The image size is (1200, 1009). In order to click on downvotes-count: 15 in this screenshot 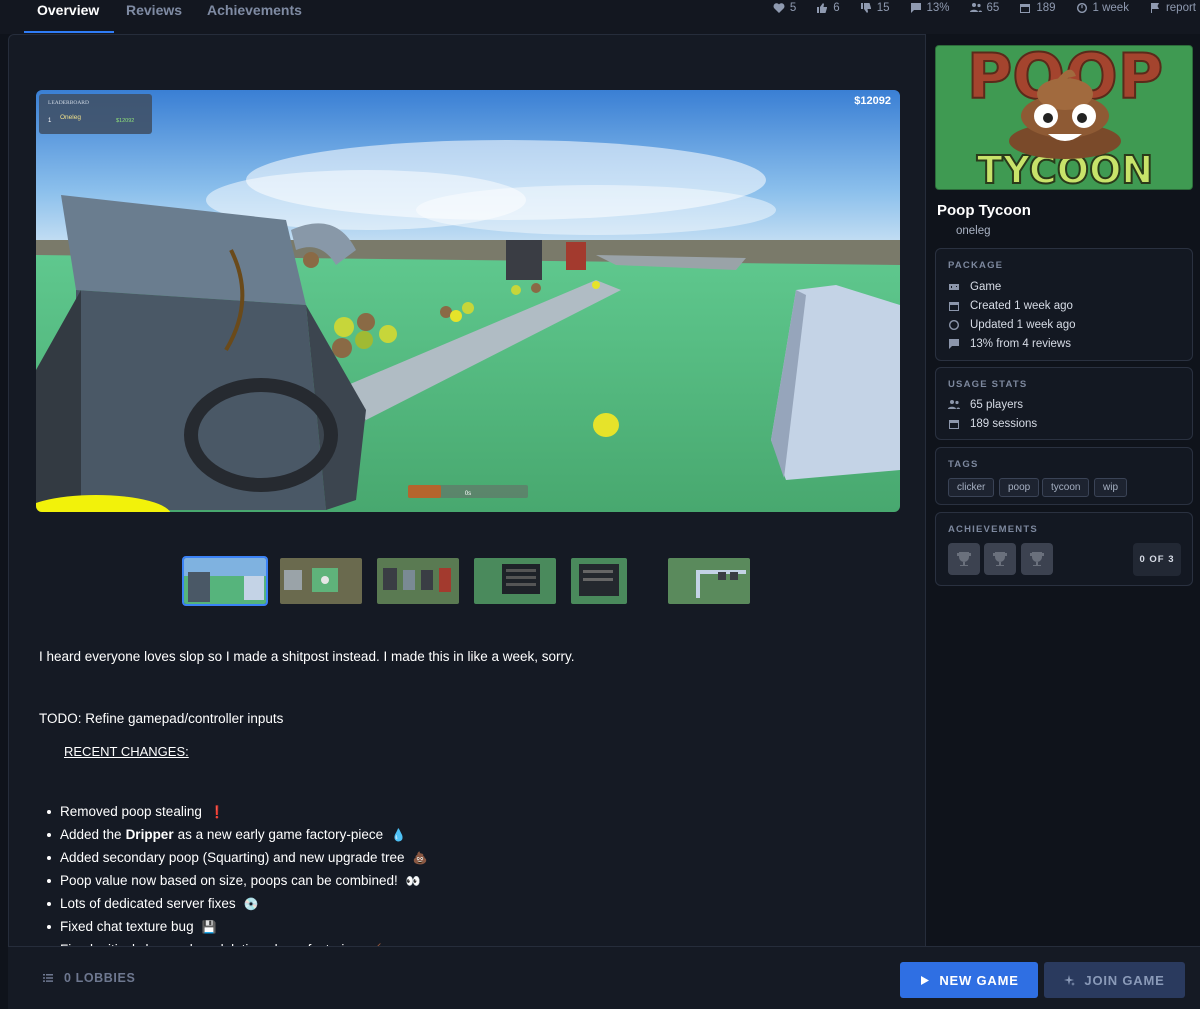, I will do `click(883, 8)`.